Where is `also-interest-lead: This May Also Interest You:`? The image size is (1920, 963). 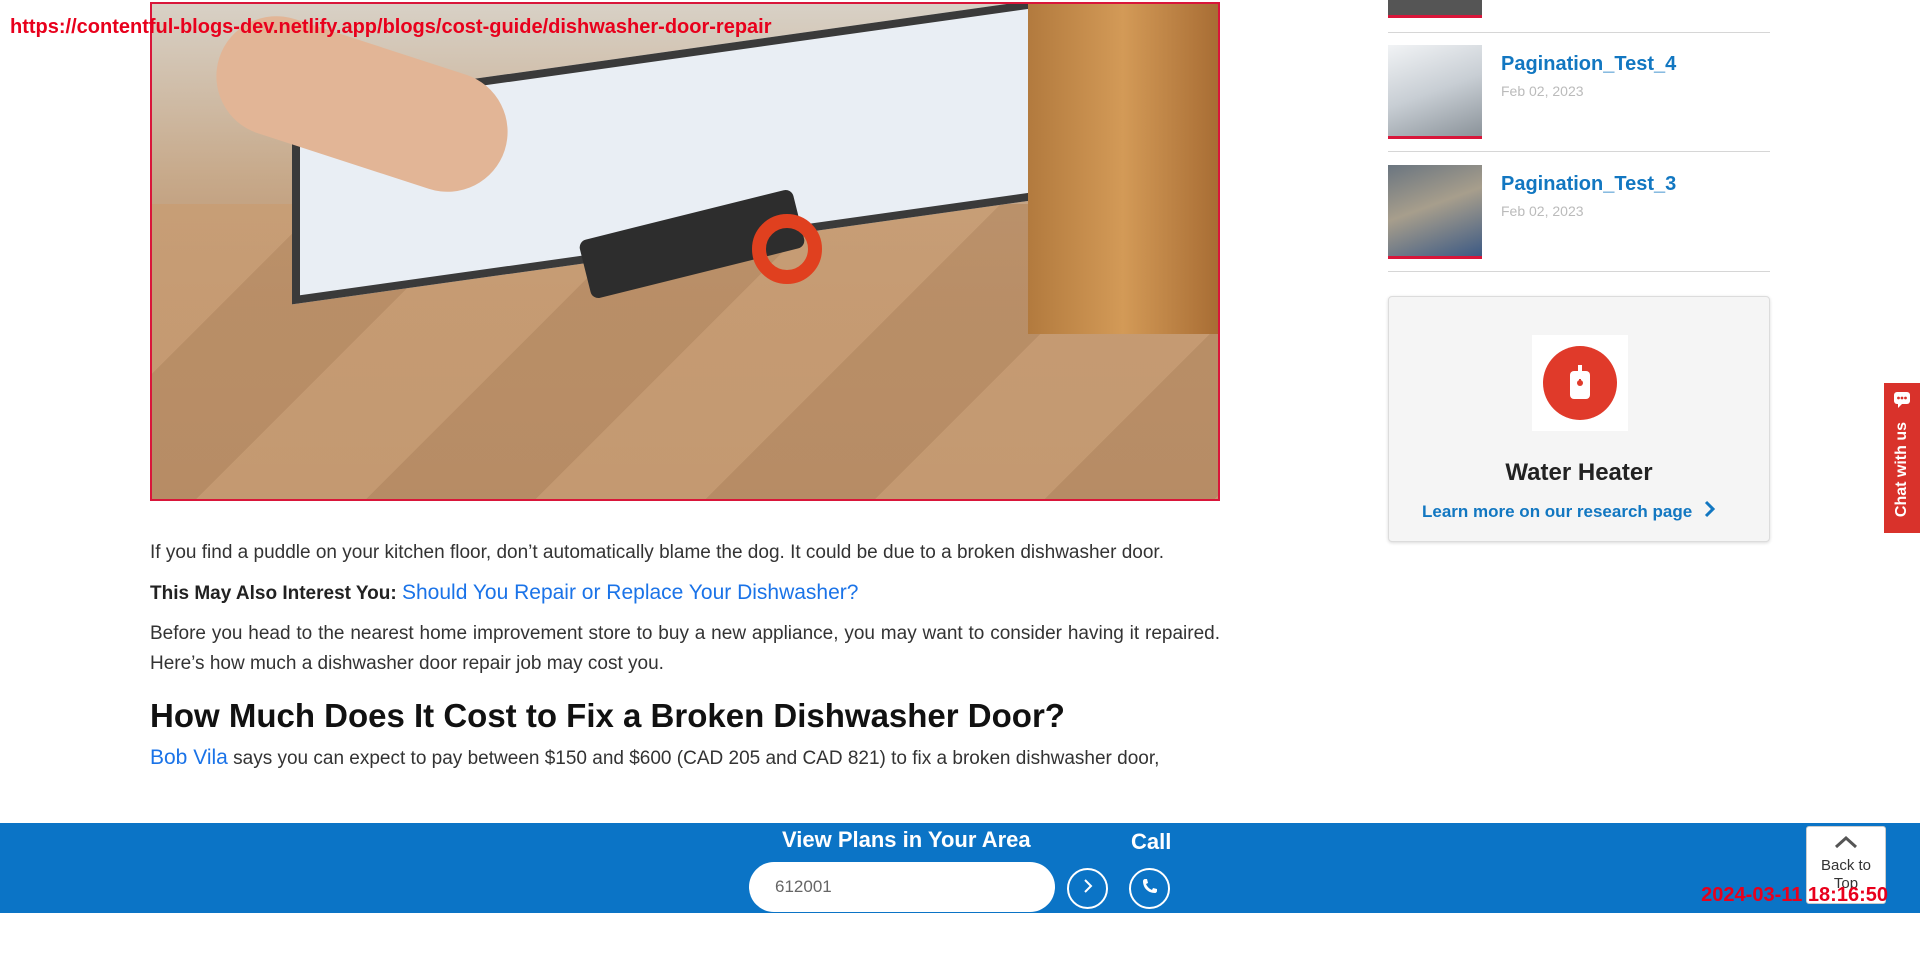 also-interest-lead: This May Also Interest You: is located at coordinates (273, 593).